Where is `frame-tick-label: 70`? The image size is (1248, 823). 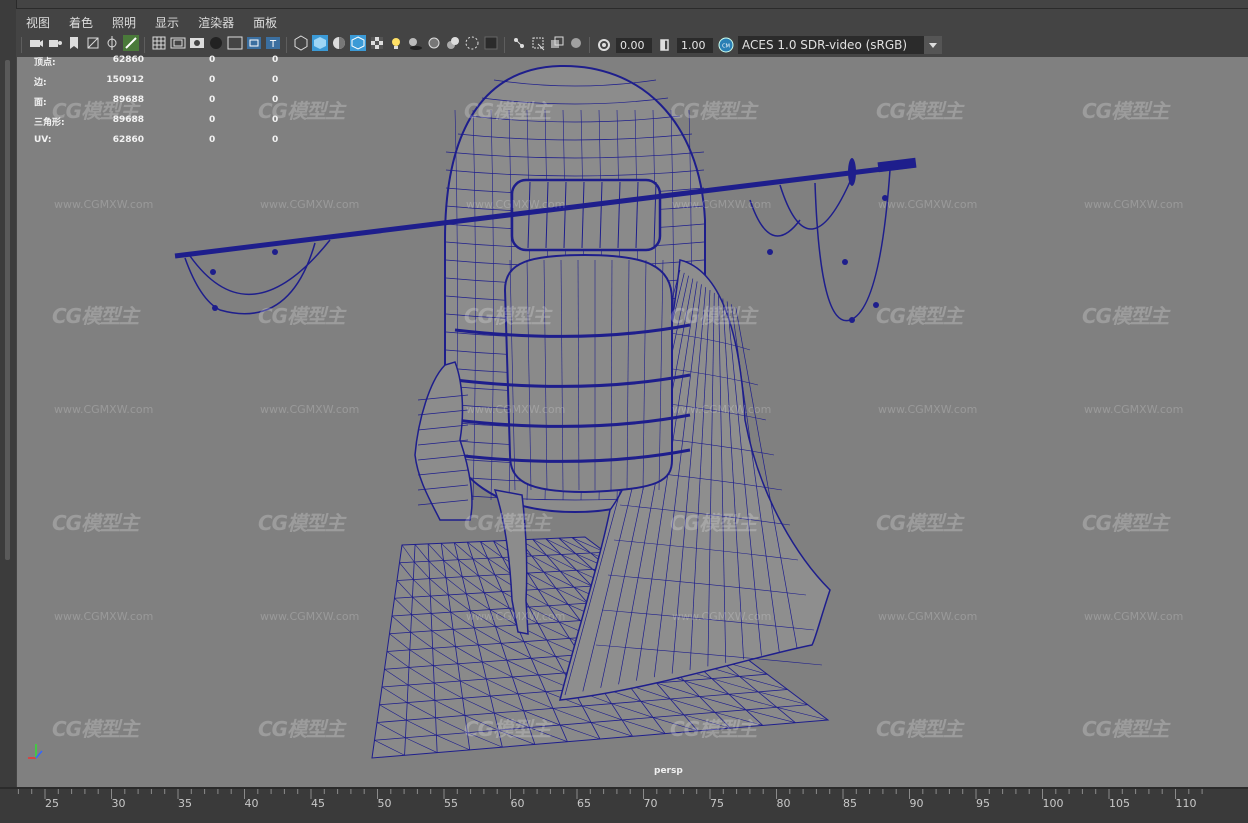
frame-tick-label: 70 is located at coordinates (650, 803).